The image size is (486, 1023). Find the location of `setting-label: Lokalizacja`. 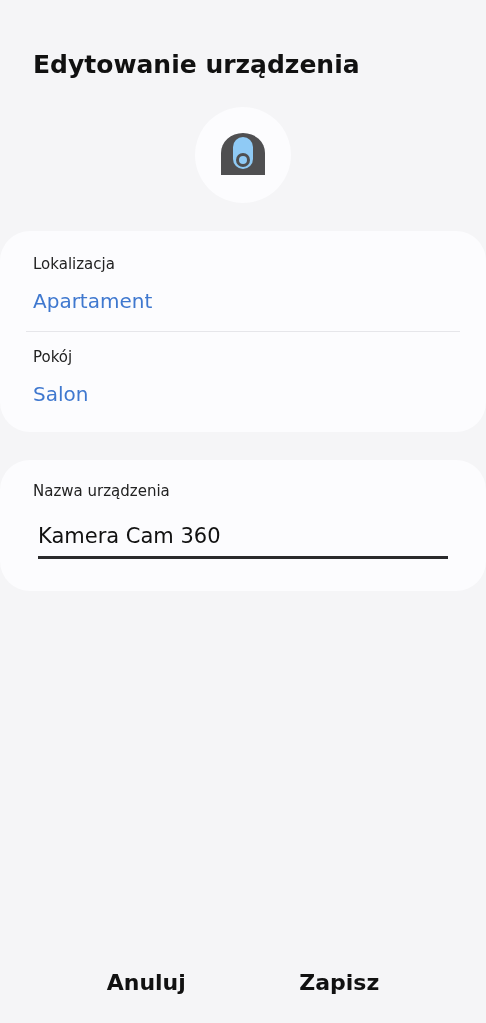

setting-label: Lokalizacja is located at coordinates (74, 264).